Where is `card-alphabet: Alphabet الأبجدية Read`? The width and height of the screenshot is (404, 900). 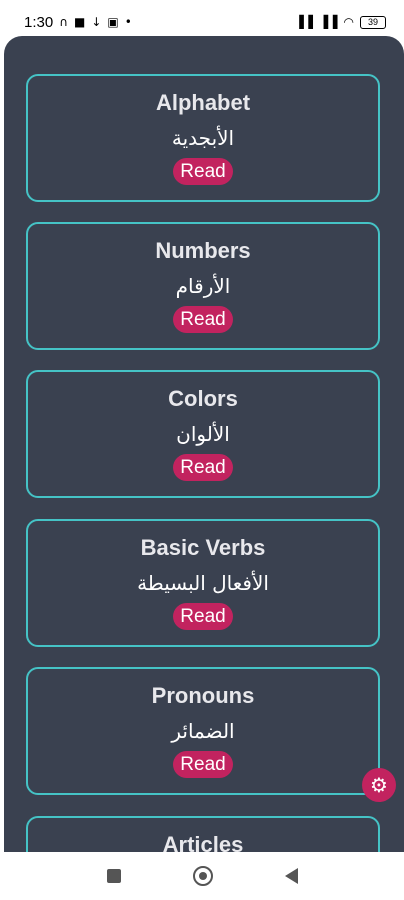 card-alphabet: Alphabet الأبجدية Read is located at coordinates (203, 138).